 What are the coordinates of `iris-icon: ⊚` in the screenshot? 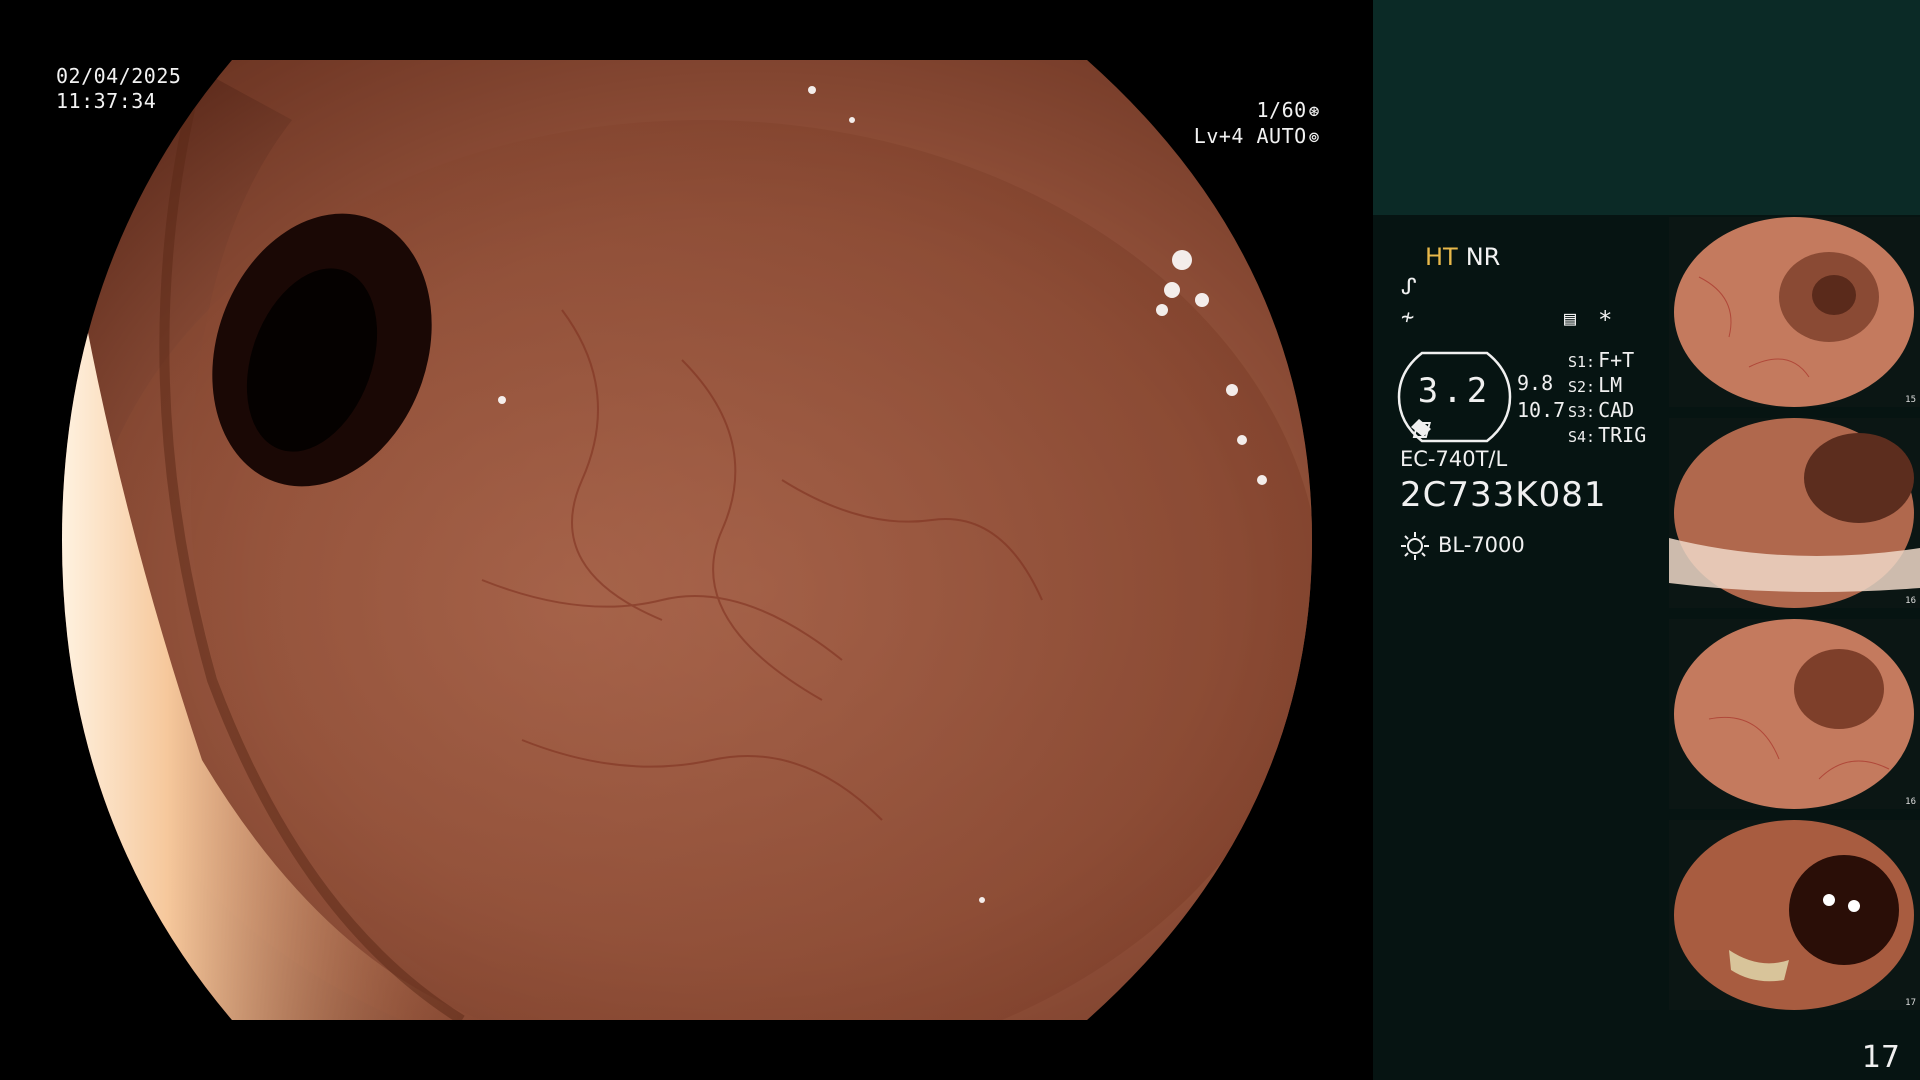 It's located at (1314, 137).